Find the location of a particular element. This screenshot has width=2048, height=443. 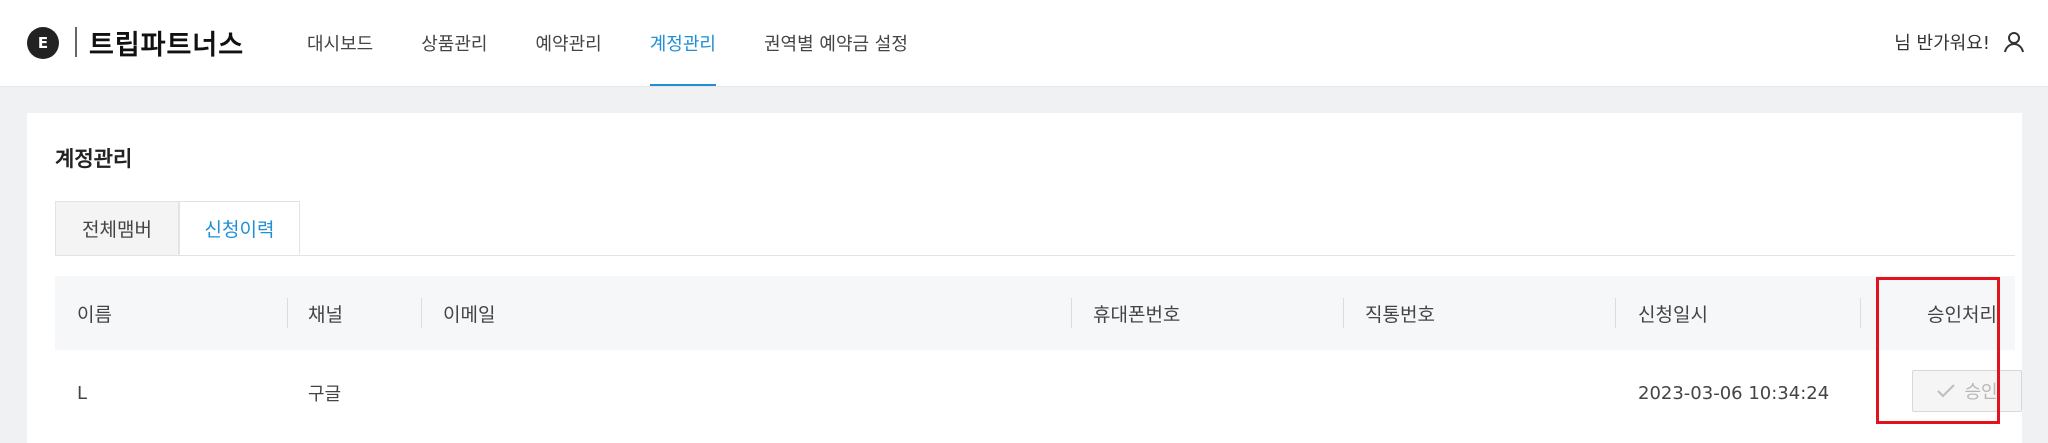

column-header-applied-at: 신청일시 is located at coordinates (1673, 314).